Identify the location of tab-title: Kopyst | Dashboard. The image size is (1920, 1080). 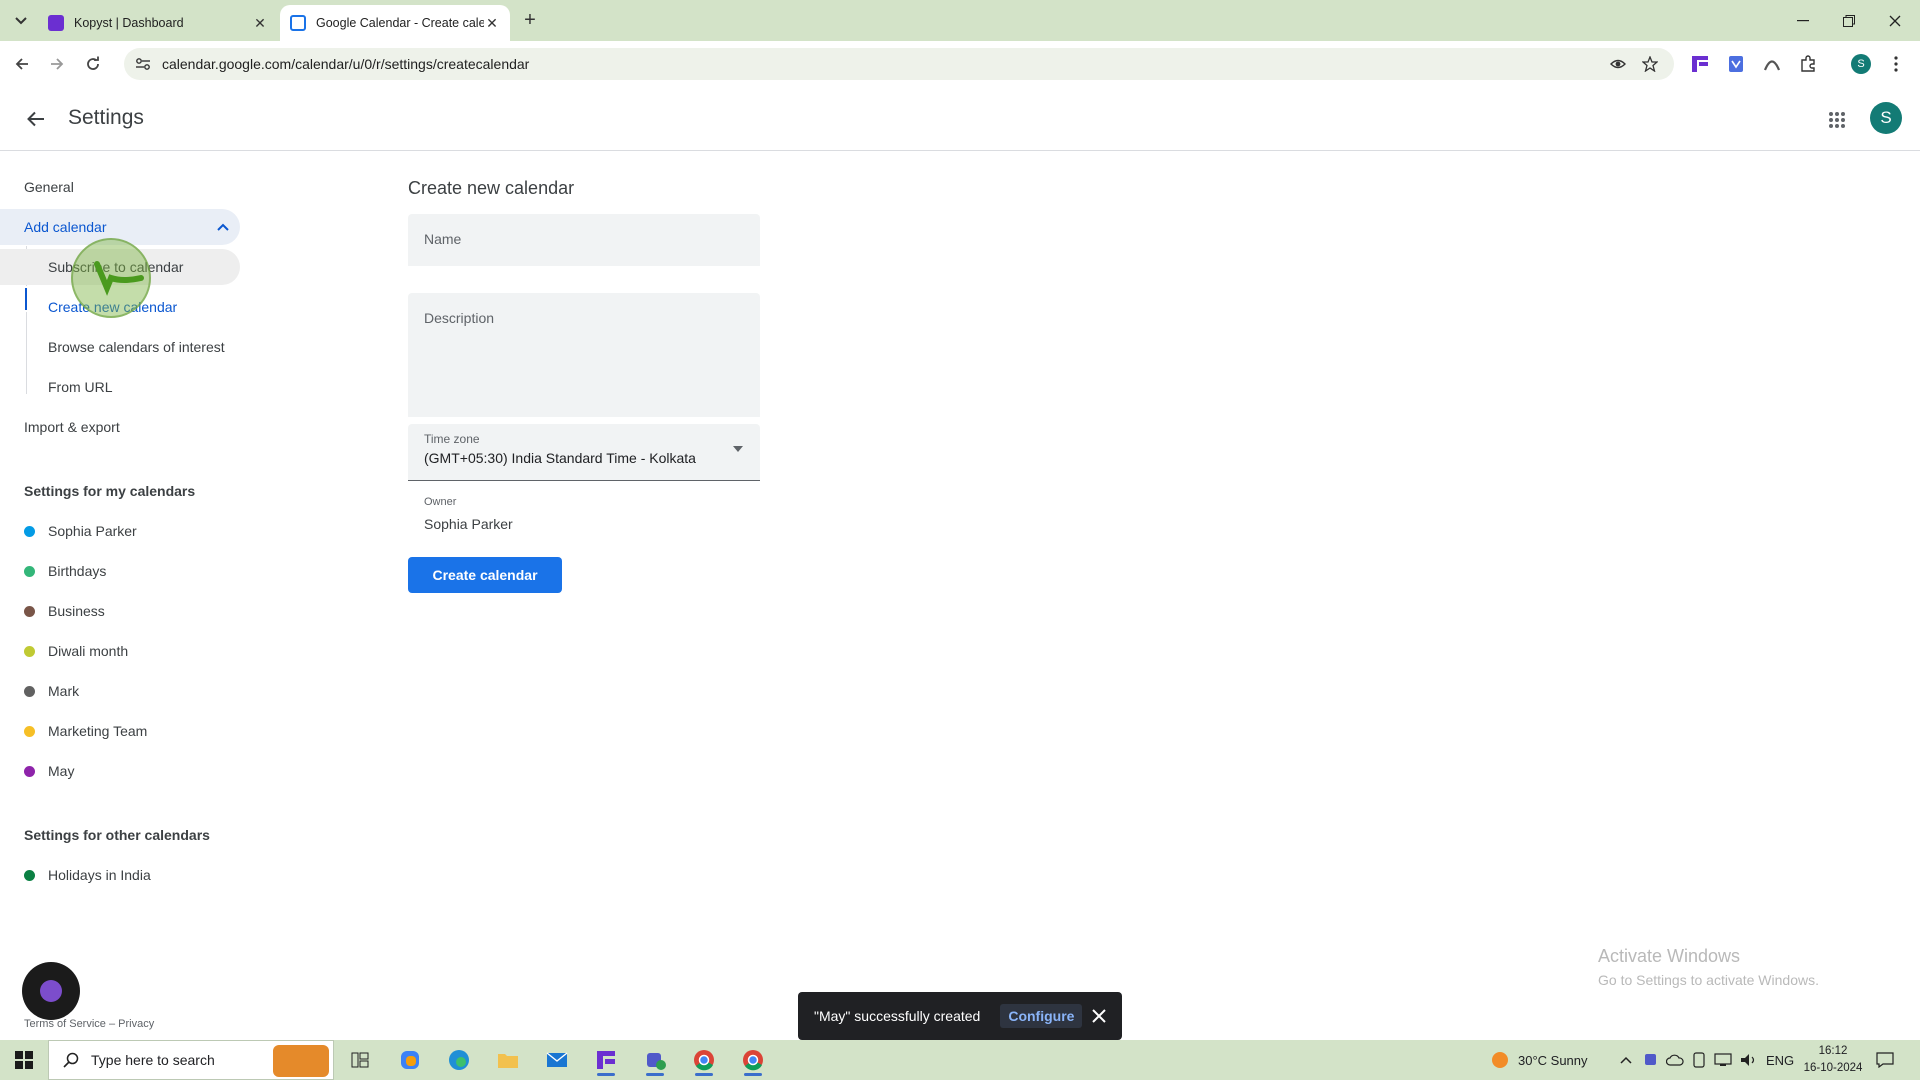
(129, 23).